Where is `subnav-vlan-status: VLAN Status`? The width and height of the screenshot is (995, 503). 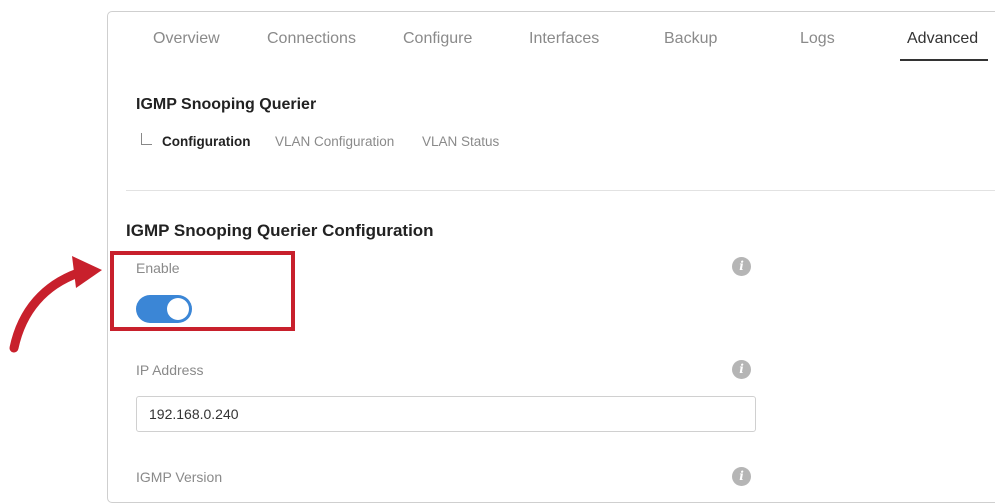 subnav-vlan-status: VLAN Status is located at coordinates (460, 141).